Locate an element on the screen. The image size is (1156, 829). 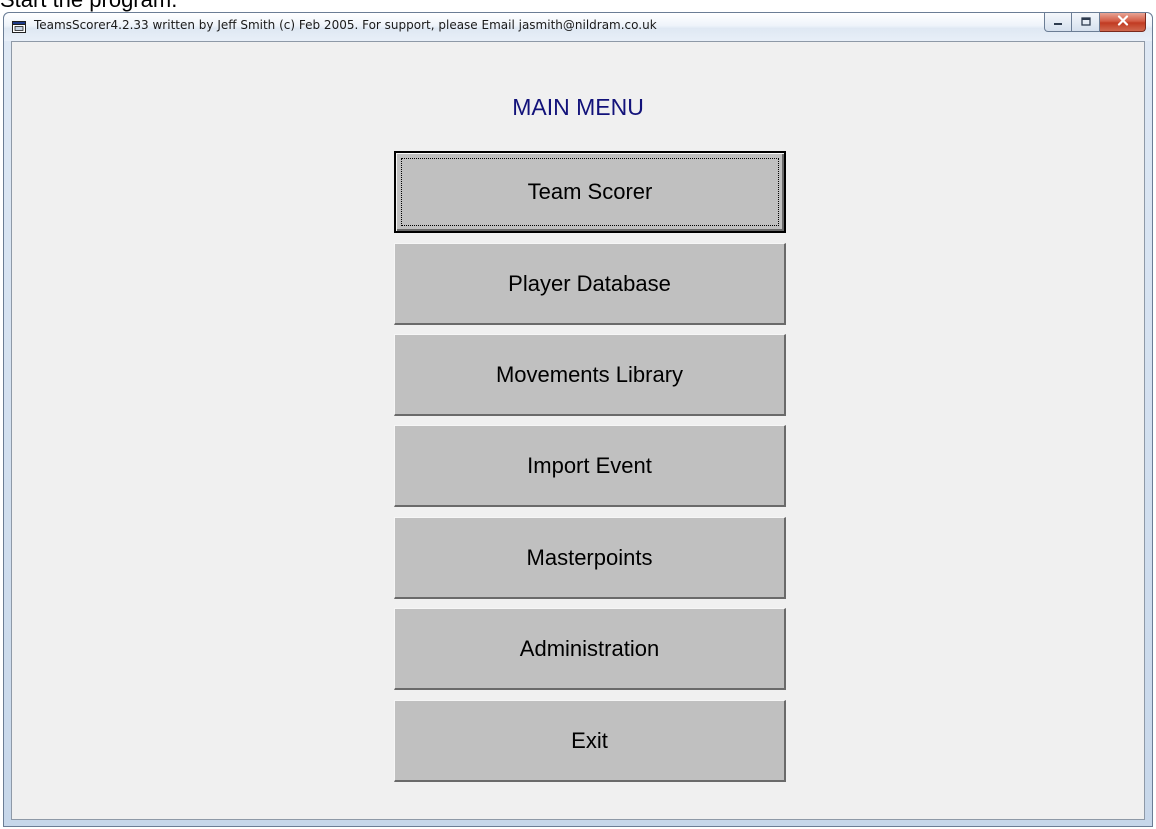
exit-button: Exit is located at coordinates (590, 741).